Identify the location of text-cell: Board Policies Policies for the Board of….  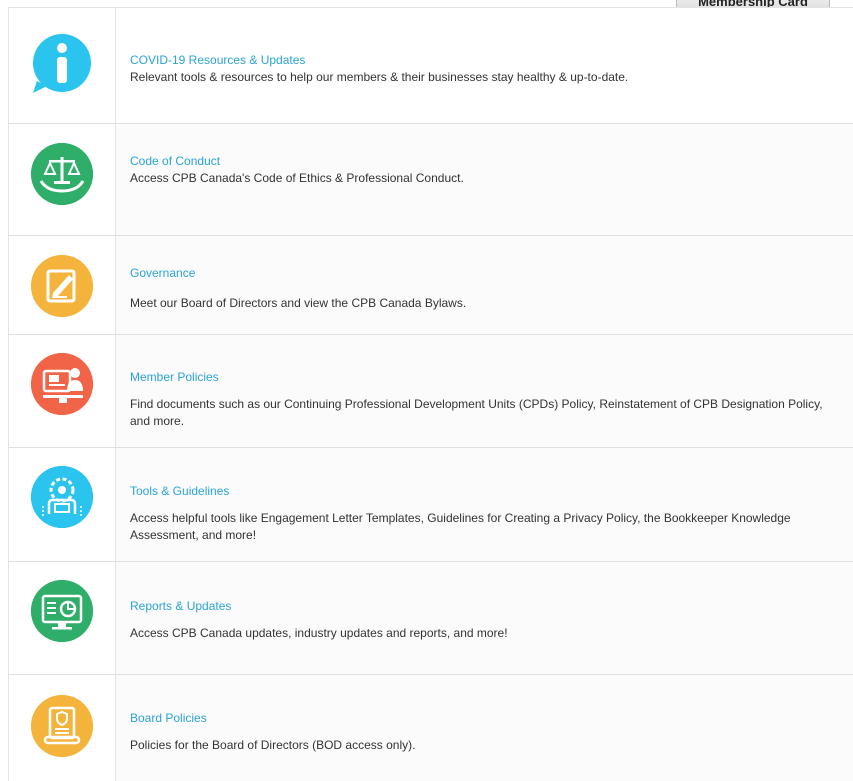
(484, 728).